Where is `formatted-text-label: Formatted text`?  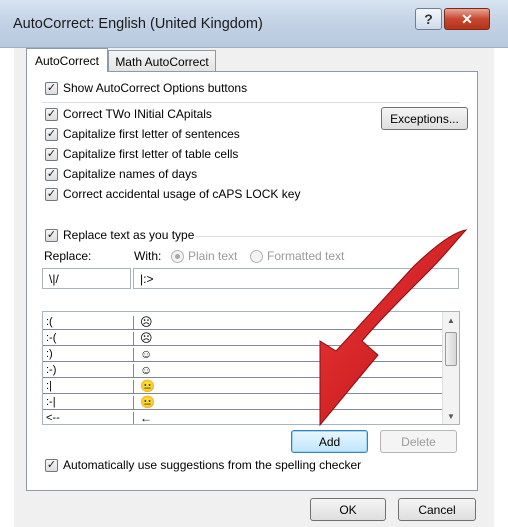
formatted-text-label: Formatted text is located at coordinates (306, 256).